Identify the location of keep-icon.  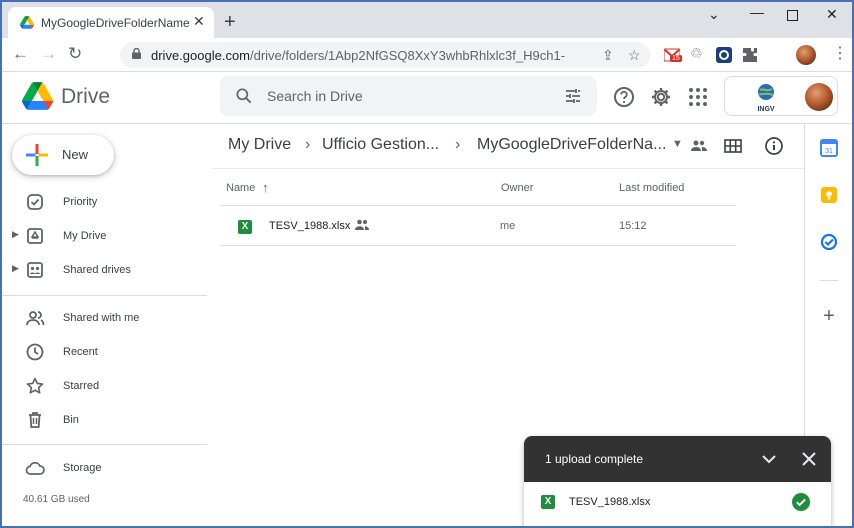
(829, 195).